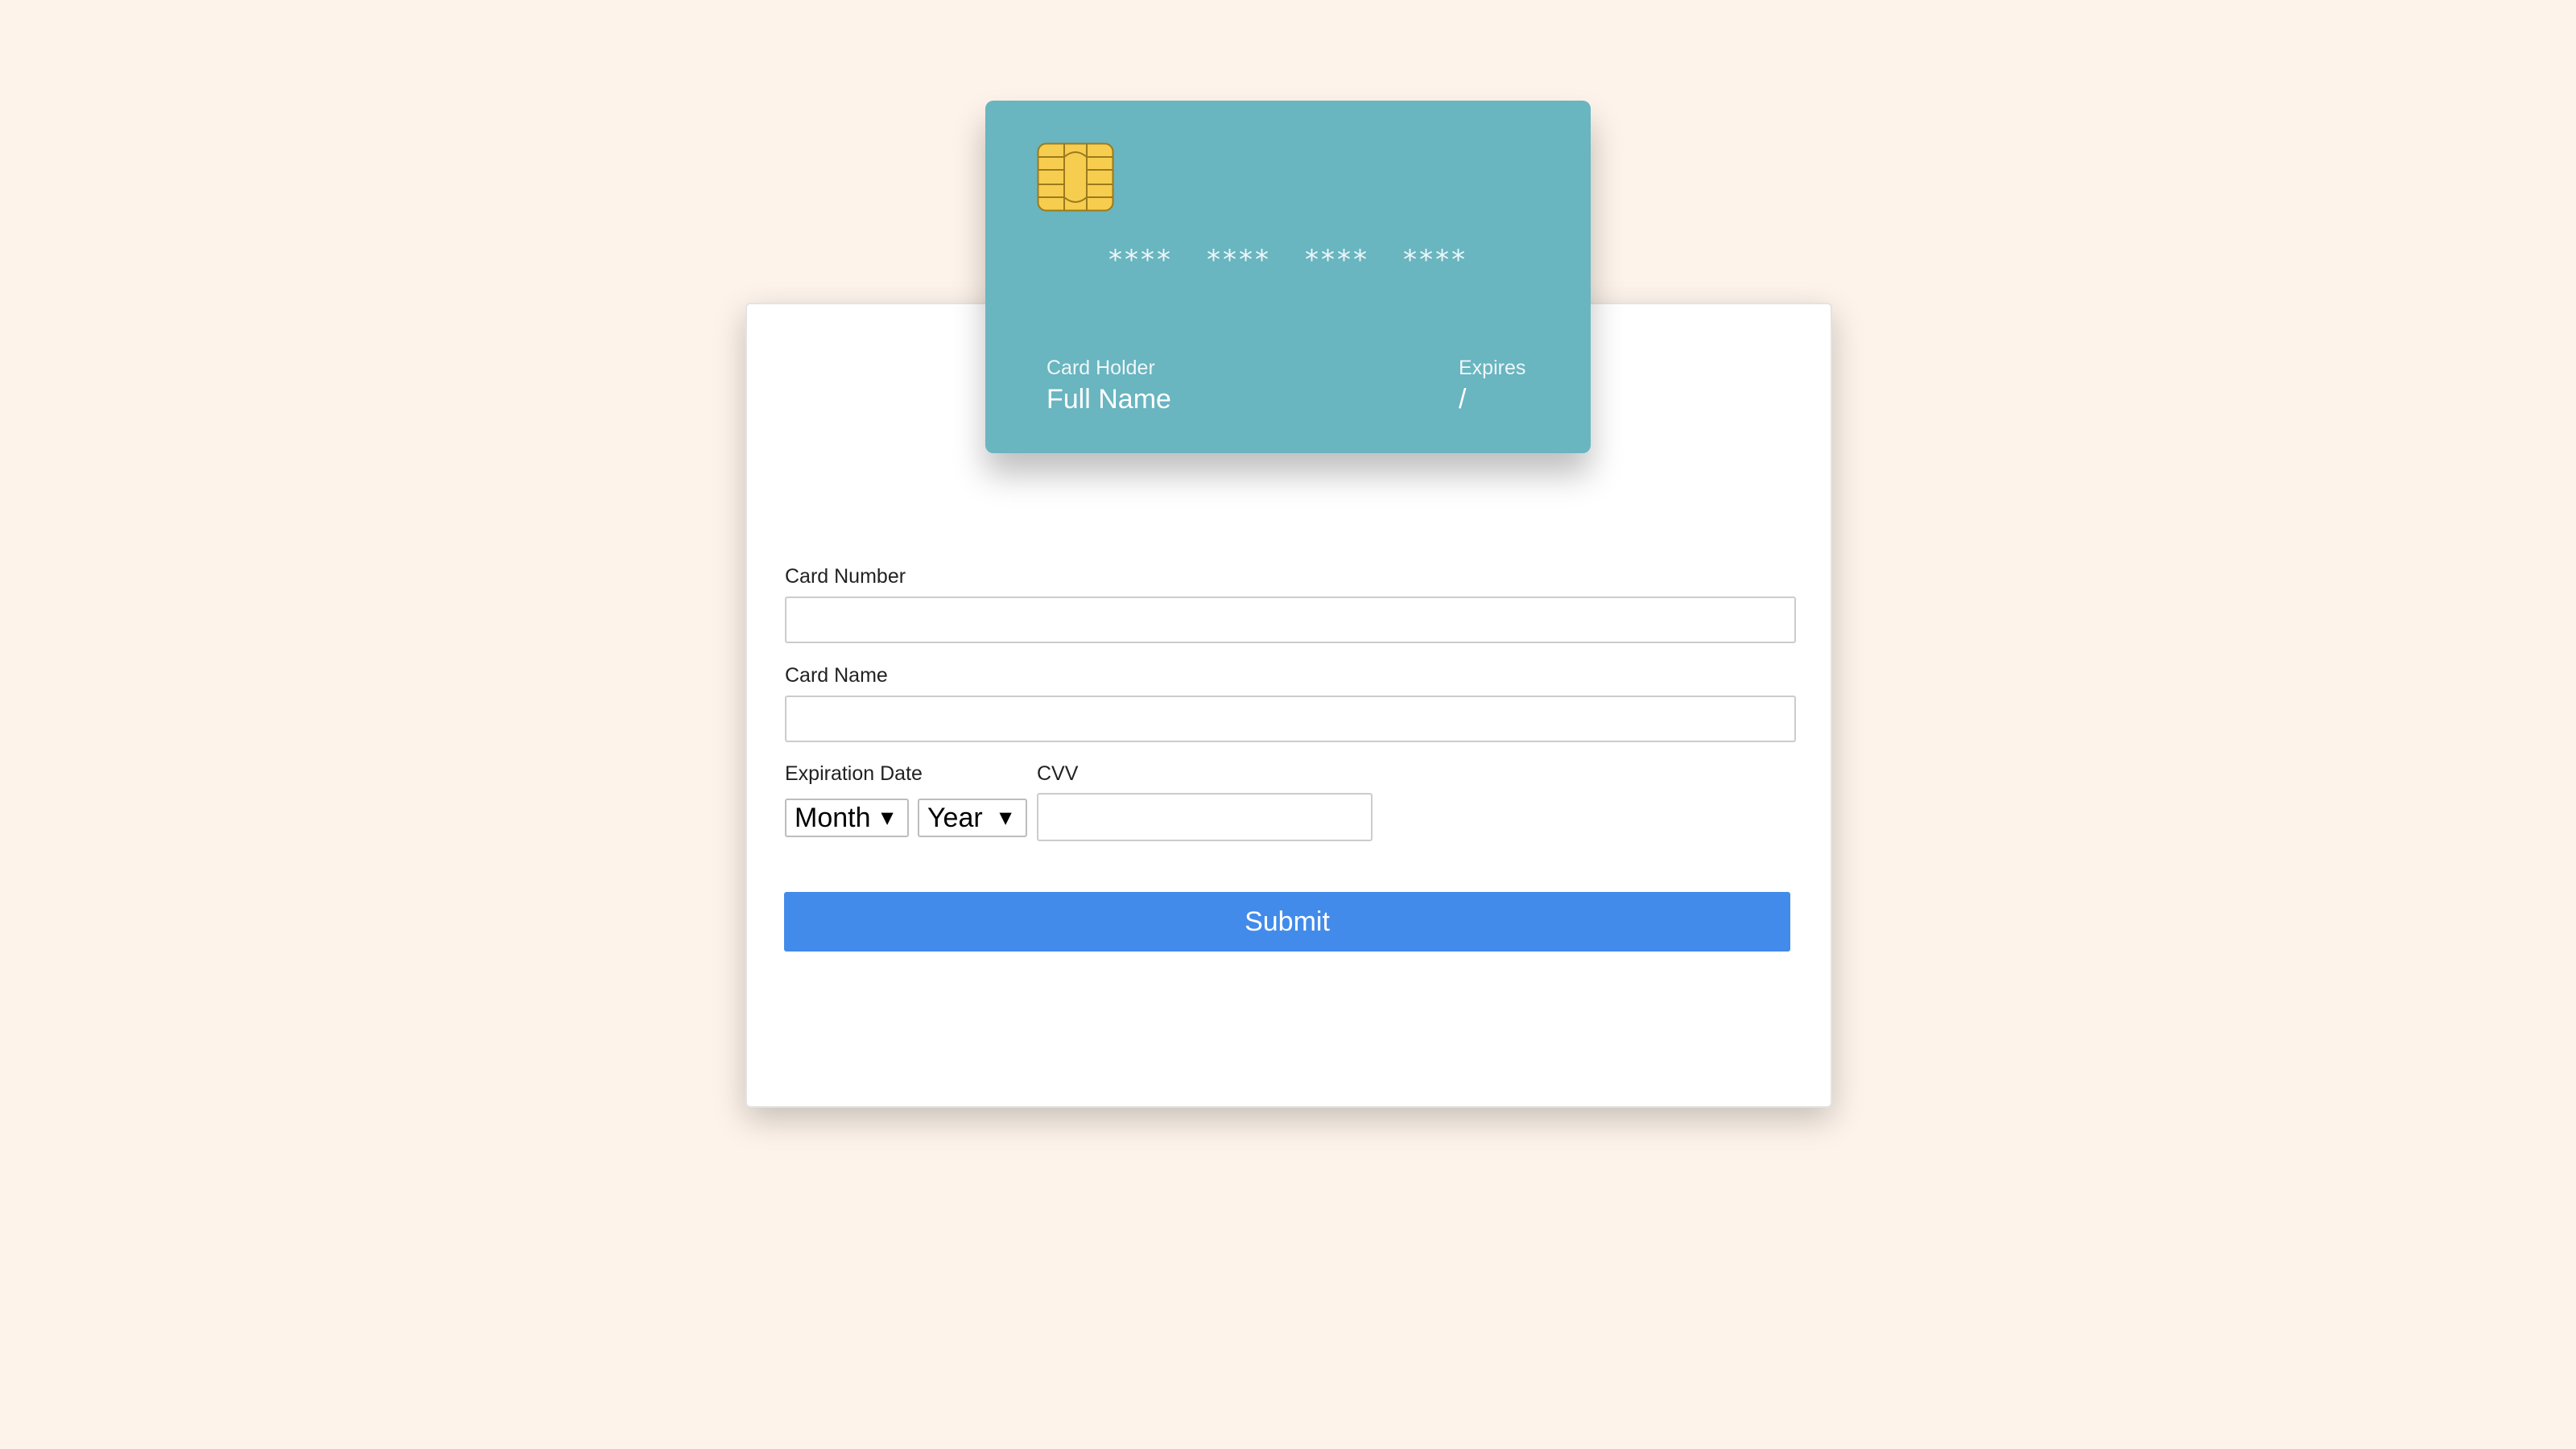 This screenshot has height=1449, width=2576. What do you see at coordinates (1058, 773) in the screenshot?
I see `cvv-label: CVV` at bounding box center [1058, 773].